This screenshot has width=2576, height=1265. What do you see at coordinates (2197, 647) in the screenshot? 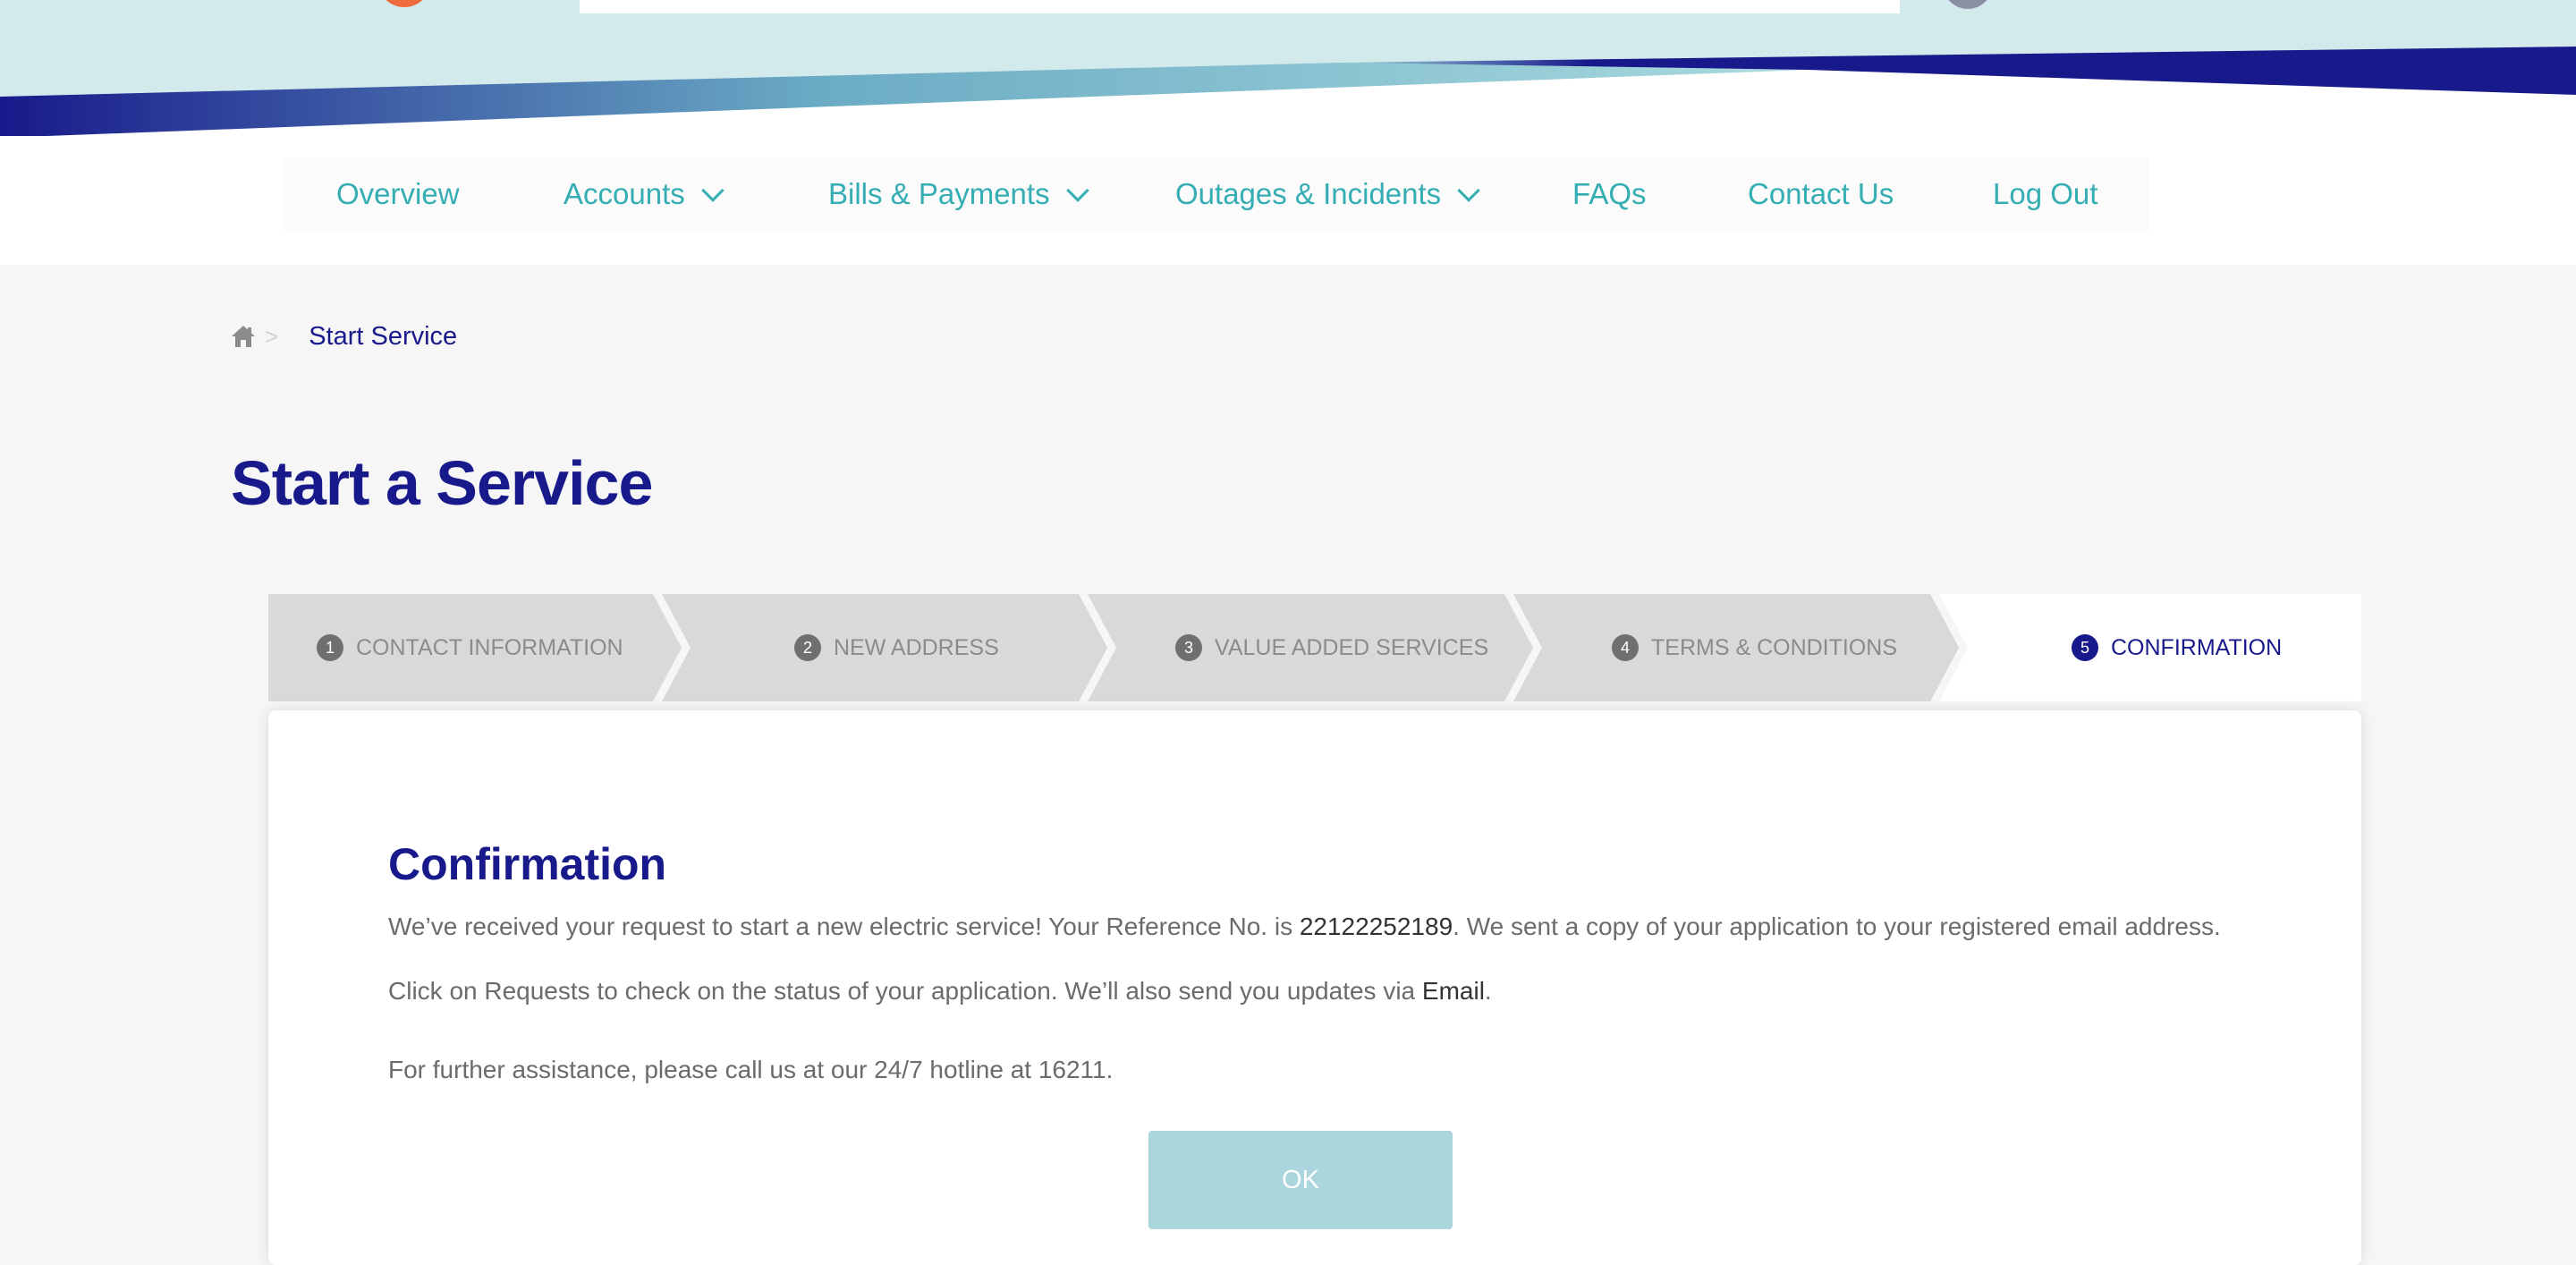
I see `step-label-text: CONFIRMATION` at bounding box center [2197, 647].